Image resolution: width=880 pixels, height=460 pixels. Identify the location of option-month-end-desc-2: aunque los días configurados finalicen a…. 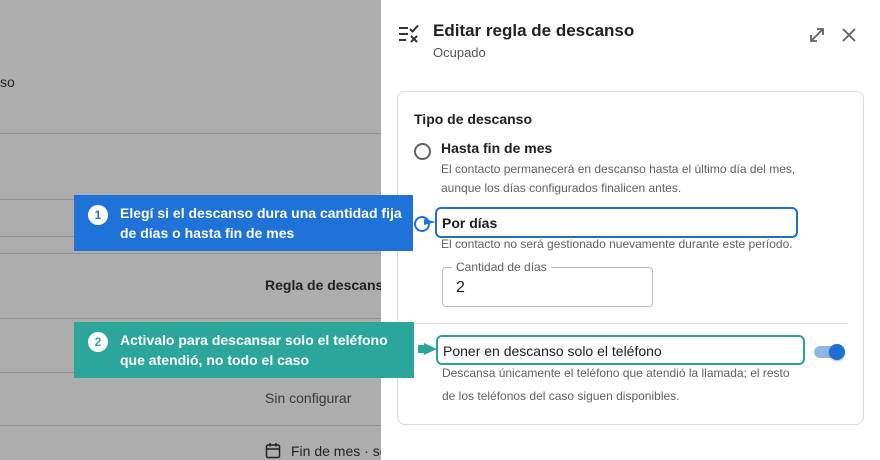
(561, 188).